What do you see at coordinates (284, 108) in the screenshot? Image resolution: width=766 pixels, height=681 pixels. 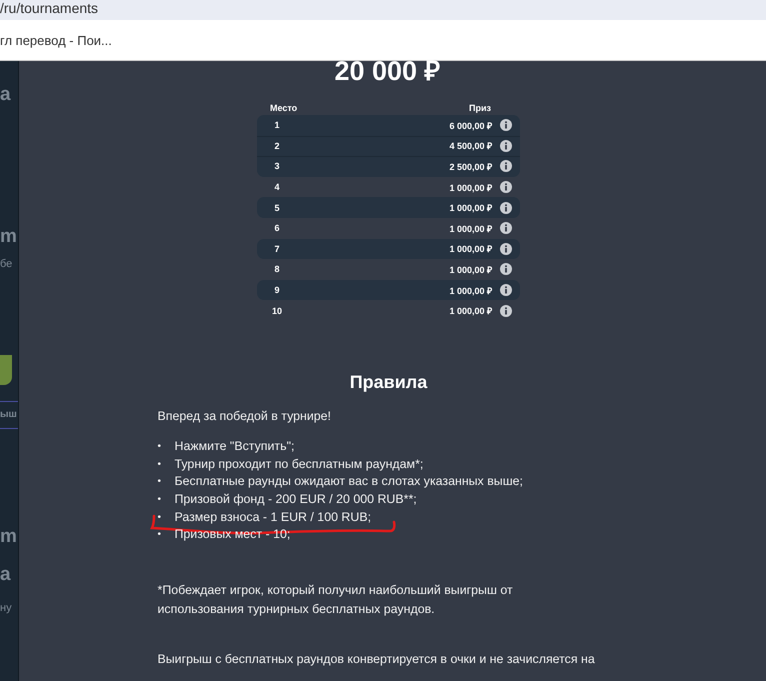 I see `column-header: Место` at bounding box center [284, 108].